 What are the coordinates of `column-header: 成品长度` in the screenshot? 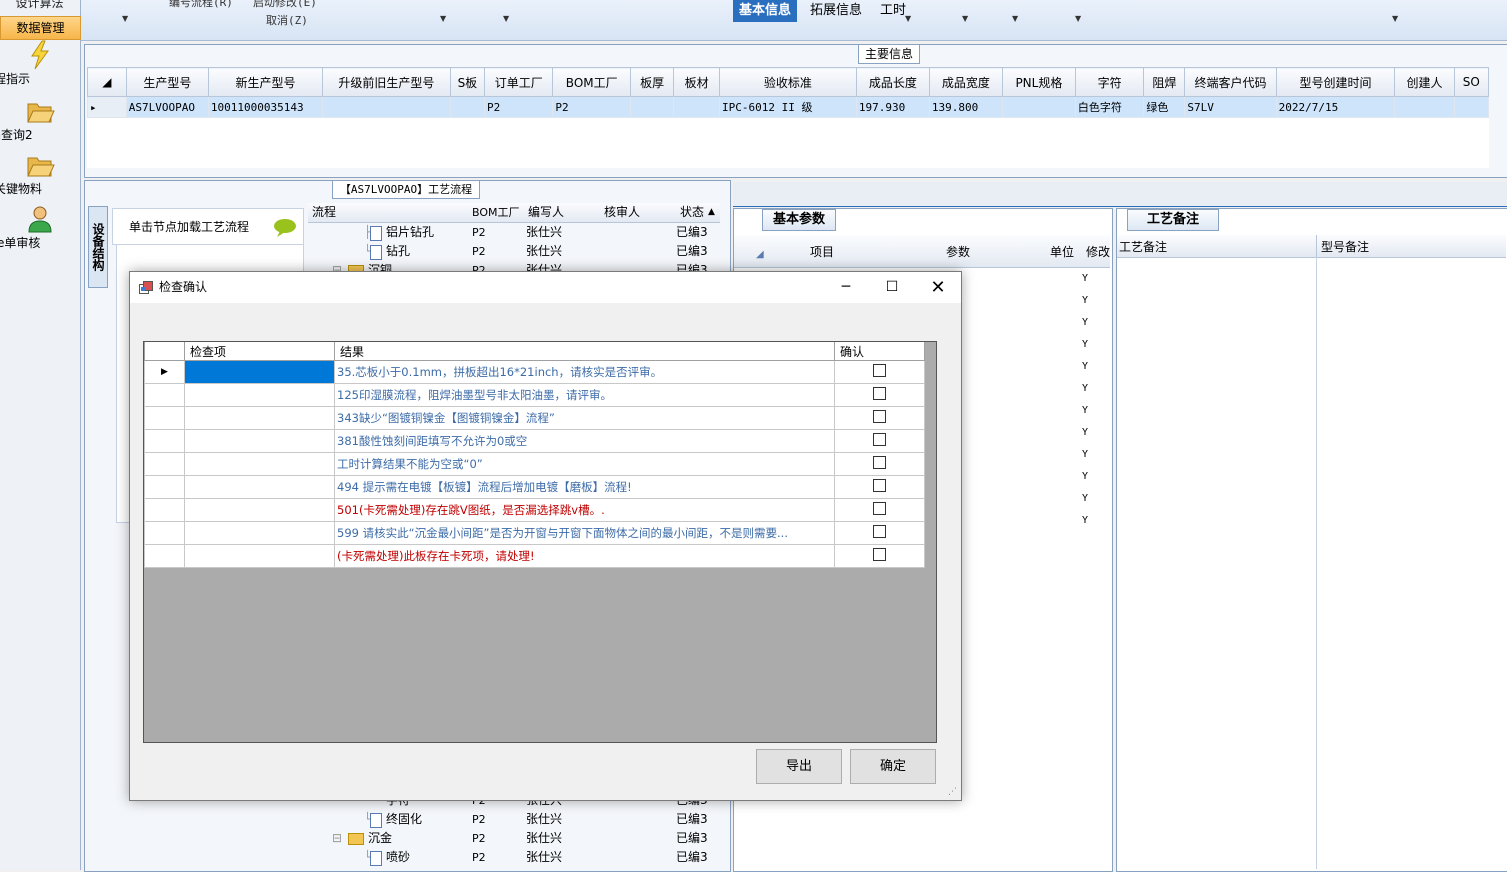 It's located at (892, 82).